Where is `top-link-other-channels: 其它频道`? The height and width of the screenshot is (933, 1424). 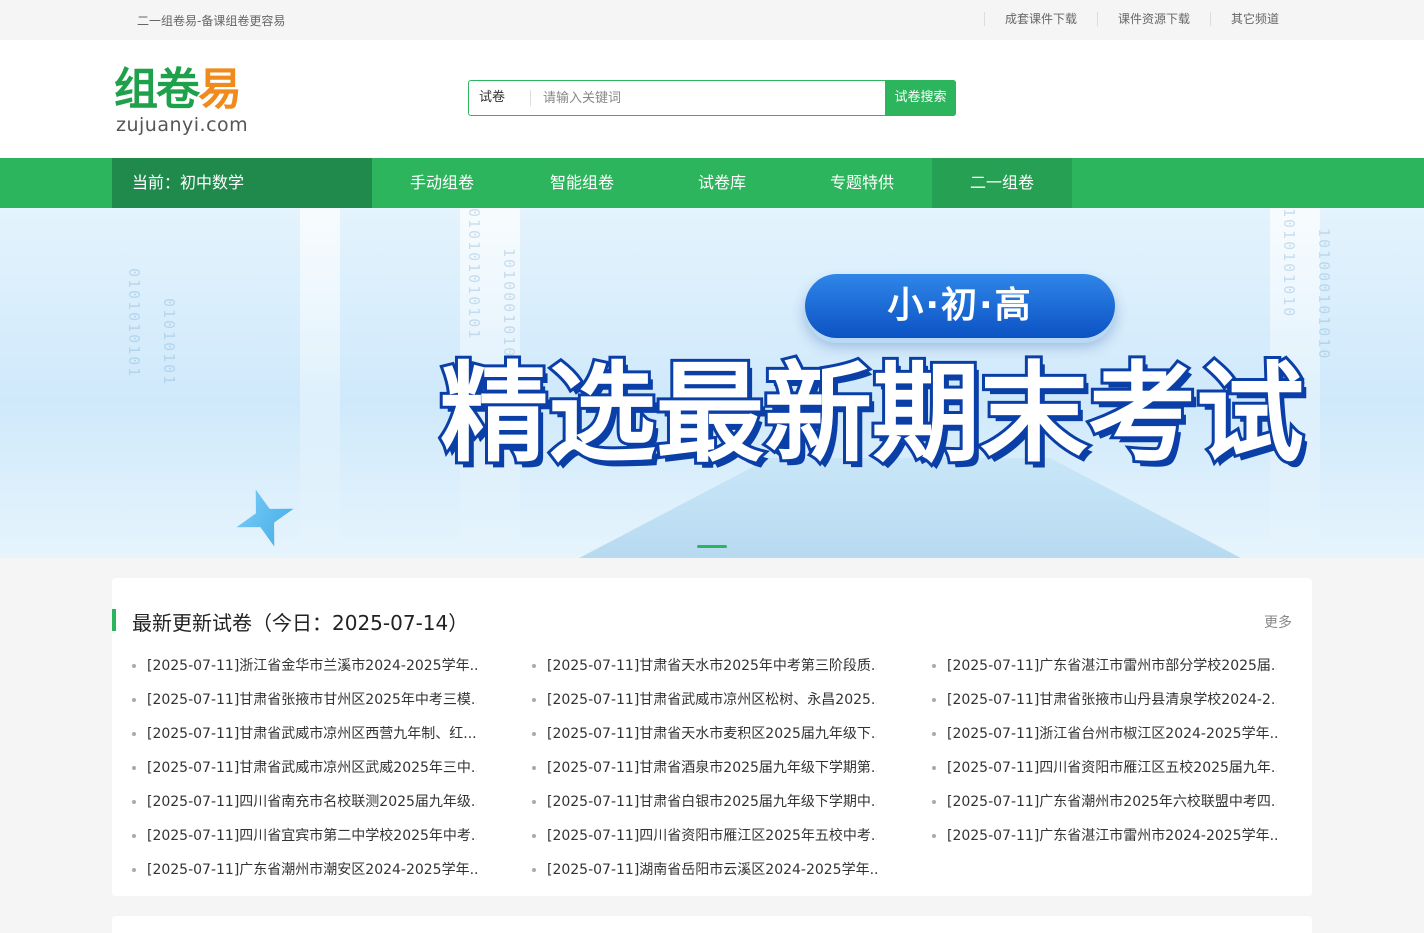
top-link-other-channels: 其它频道 is located at coordinates (1244, 19).